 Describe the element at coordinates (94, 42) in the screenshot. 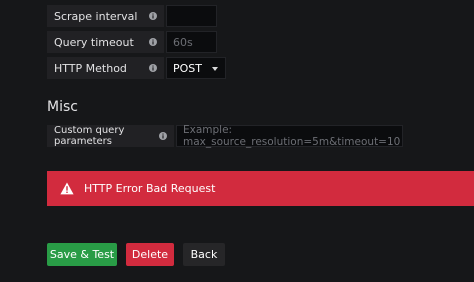

I see `query-timeout-label: Query timeout` at that location.